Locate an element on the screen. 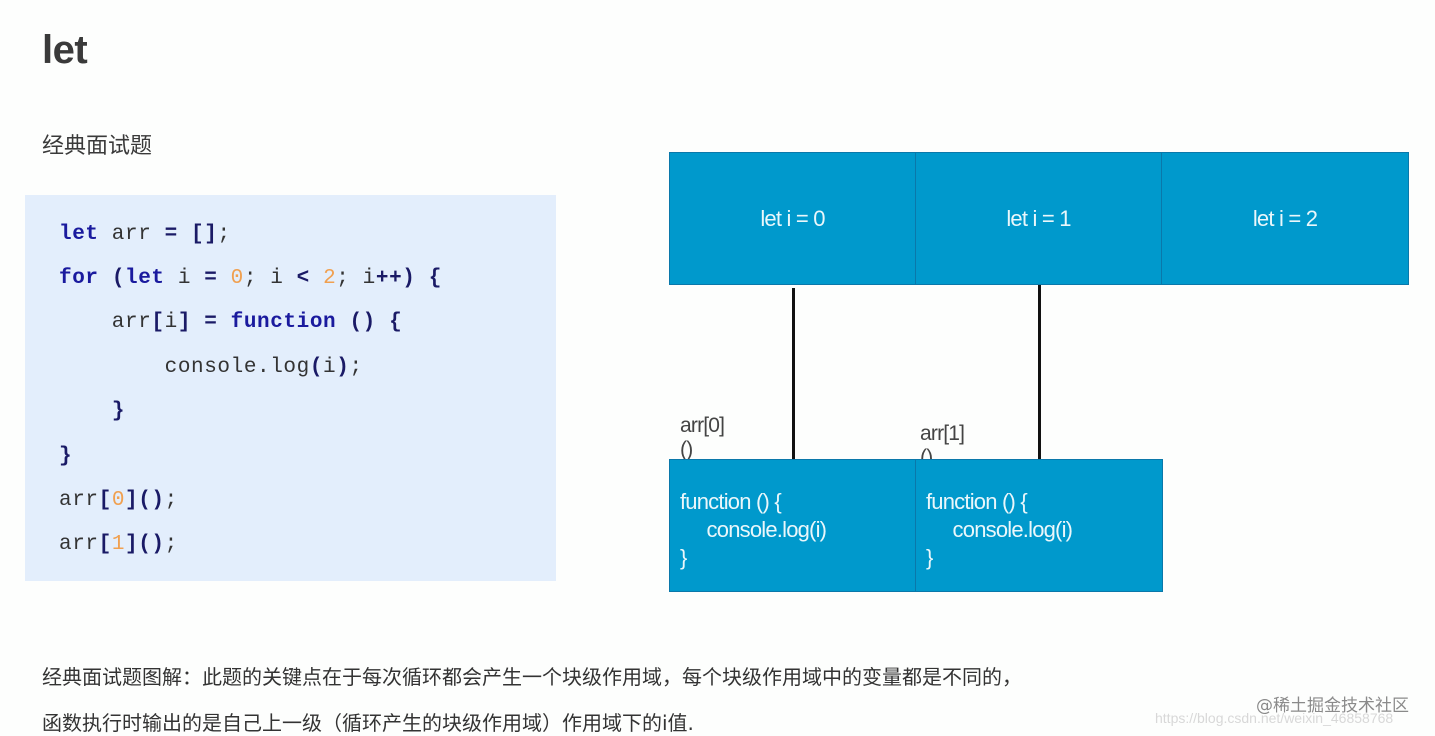 The width and height of the screenshot is (1435, 736). code-punctuation: [] is located at coordinates (204, 234).